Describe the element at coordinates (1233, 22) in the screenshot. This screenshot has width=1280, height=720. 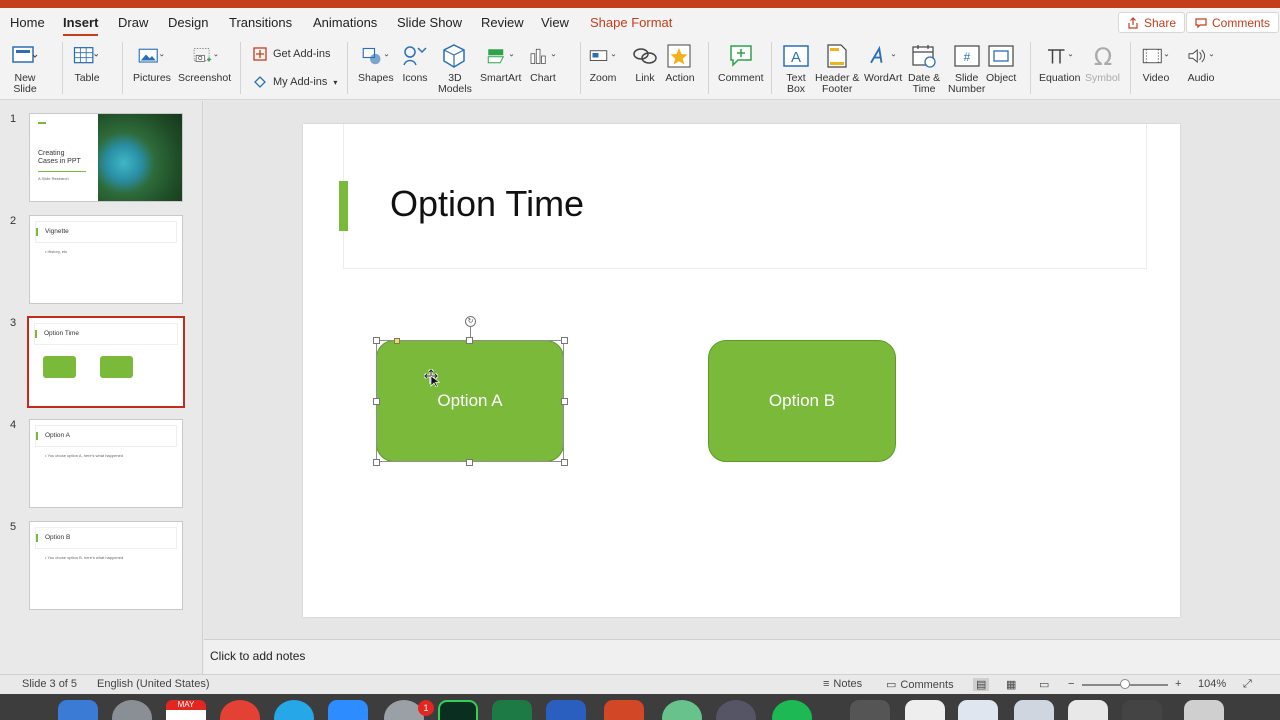
I see `comments-button: Comments` at that location.